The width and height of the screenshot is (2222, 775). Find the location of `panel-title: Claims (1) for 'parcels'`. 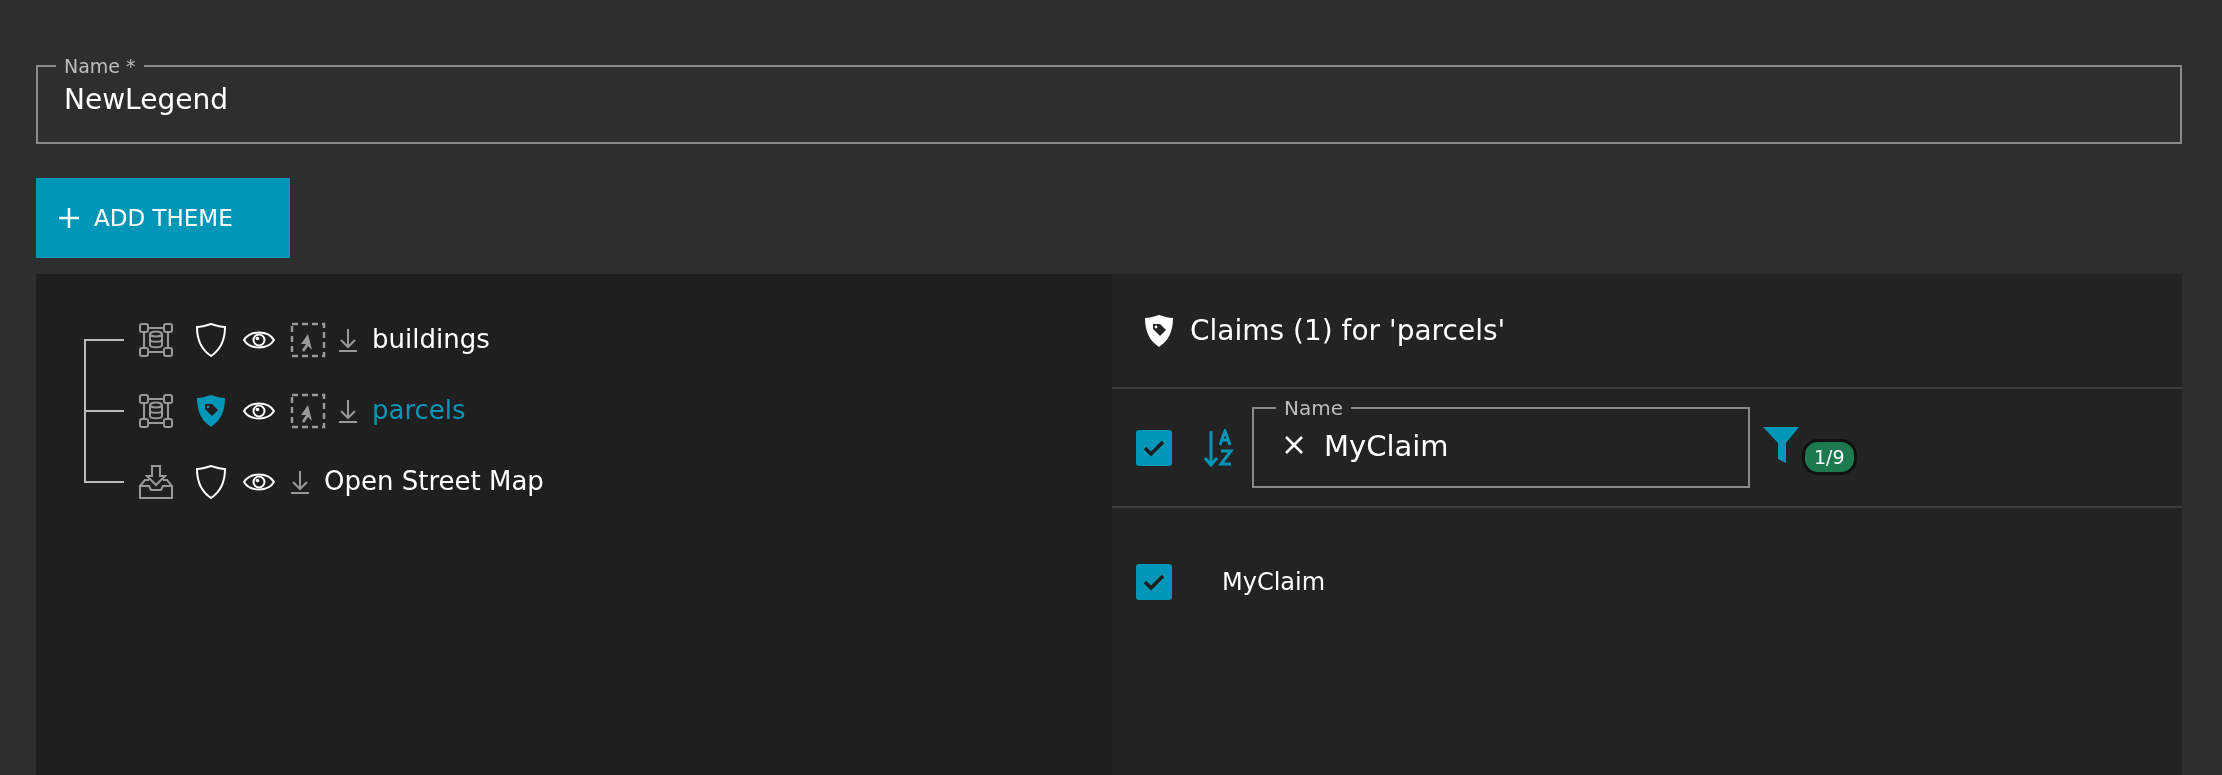

panel-title: Claims (1) for 'parcels' is located at coordinates (1348, 330).